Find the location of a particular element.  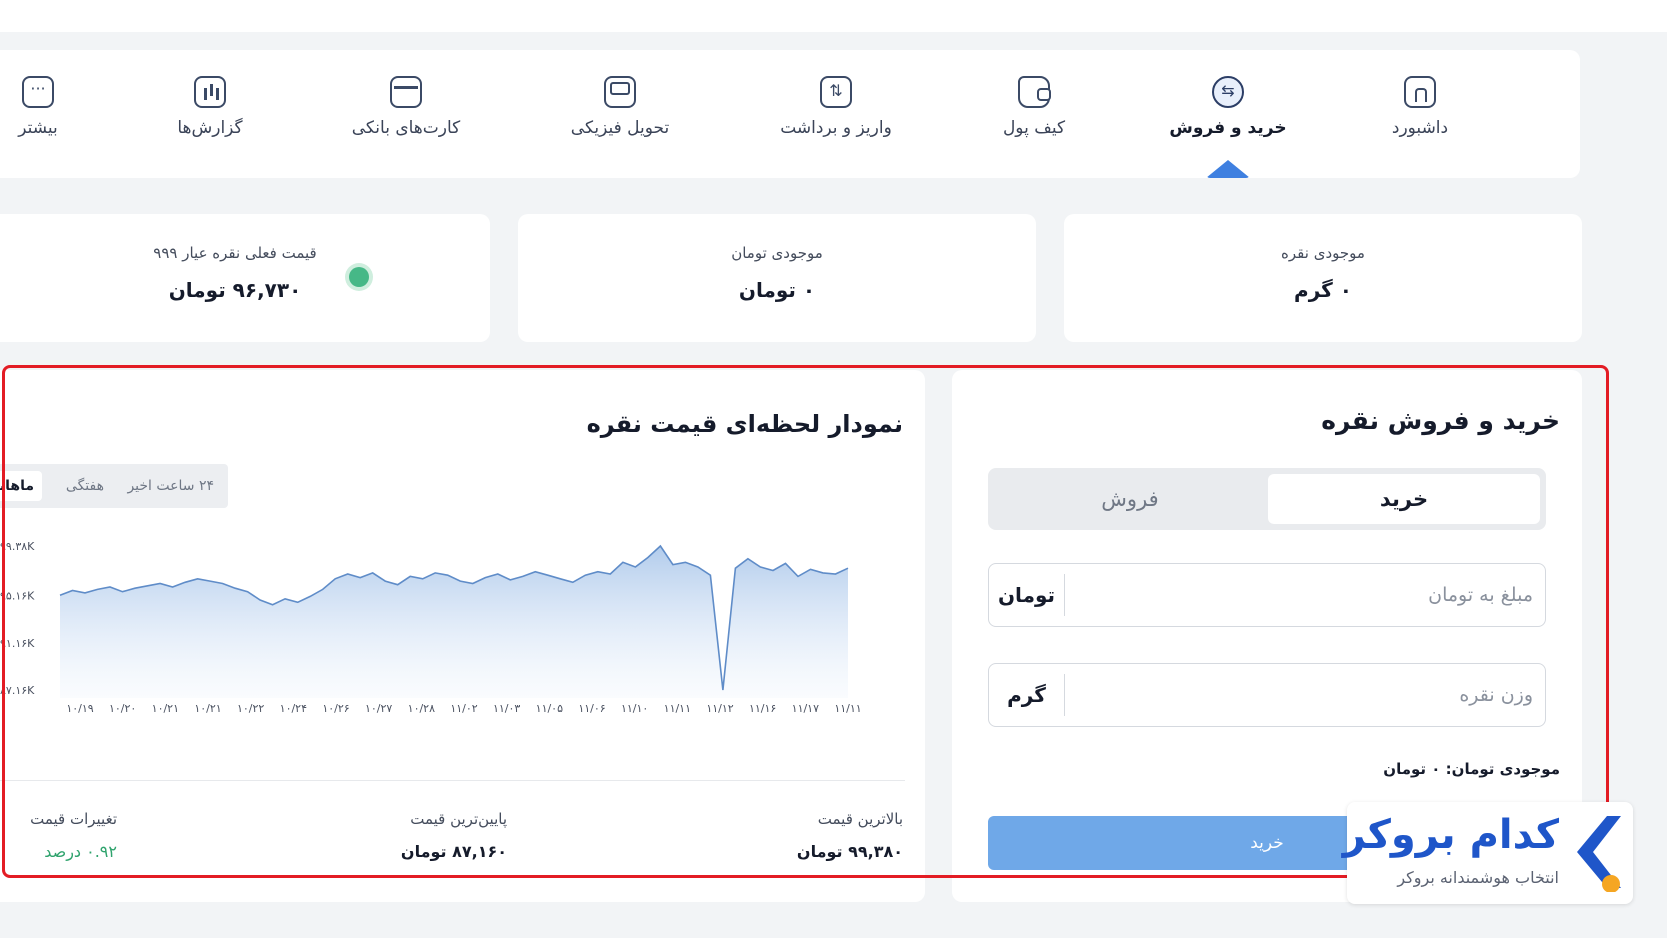

x-tick-label: ۱۰/۲۸ is located at coordinates (421, 708).